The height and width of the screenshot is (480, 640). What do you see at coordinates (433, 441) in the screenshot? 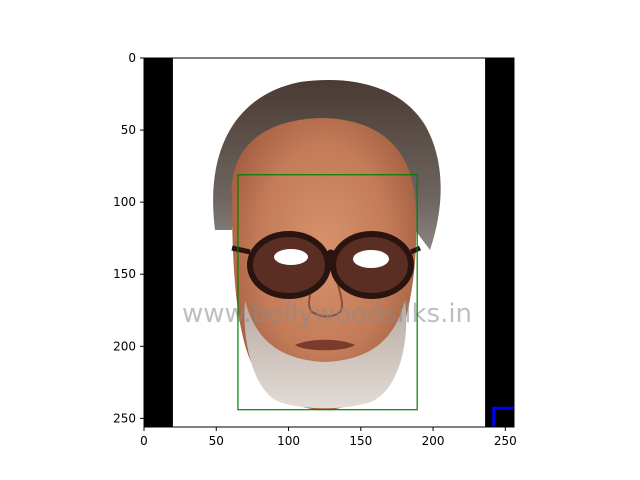
I see `x-tick-label: 200` at bounding box center [433, 441].